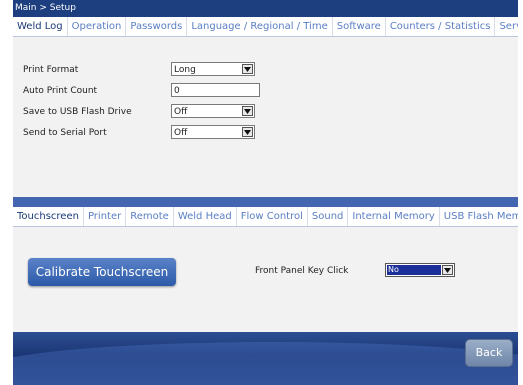  Describe the element at coordinates (328, 216) in the screenshot. I see `tab-sound: Sound` at that location.